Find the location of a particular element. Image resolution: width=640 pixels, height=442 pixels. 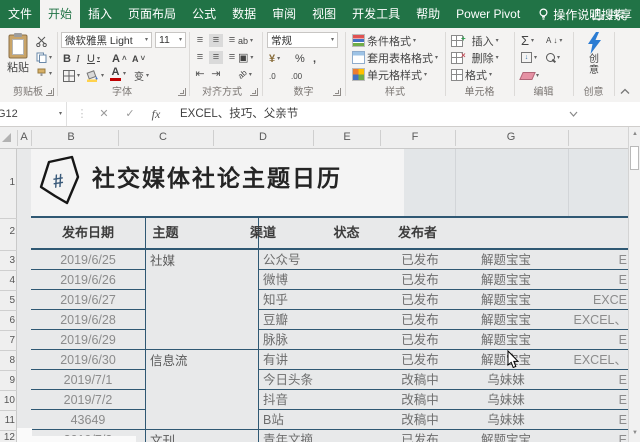

creative-button: 创 意 is located at coordinates (594, 54).